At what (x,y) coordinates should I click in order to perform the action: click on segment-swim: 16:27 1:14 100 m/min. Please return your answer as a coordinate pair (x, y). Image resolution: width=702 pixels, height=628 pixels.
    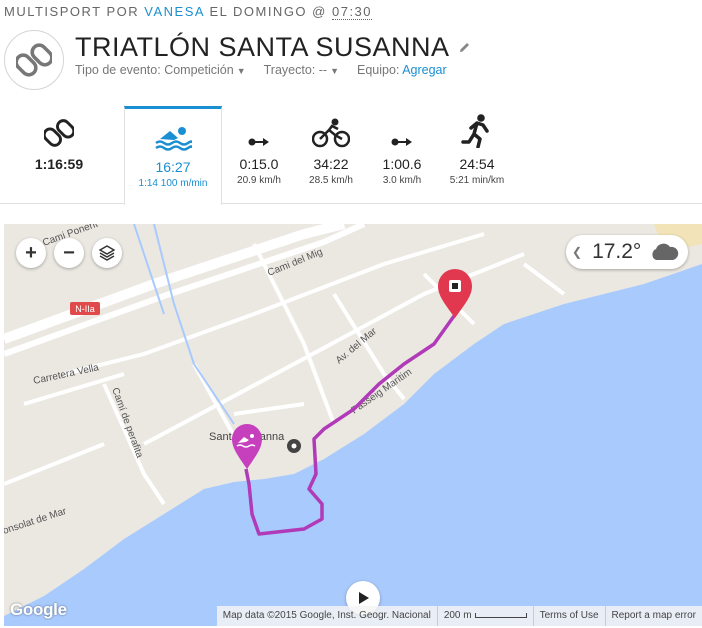
    Looking at the image, I should click on (173, 155).